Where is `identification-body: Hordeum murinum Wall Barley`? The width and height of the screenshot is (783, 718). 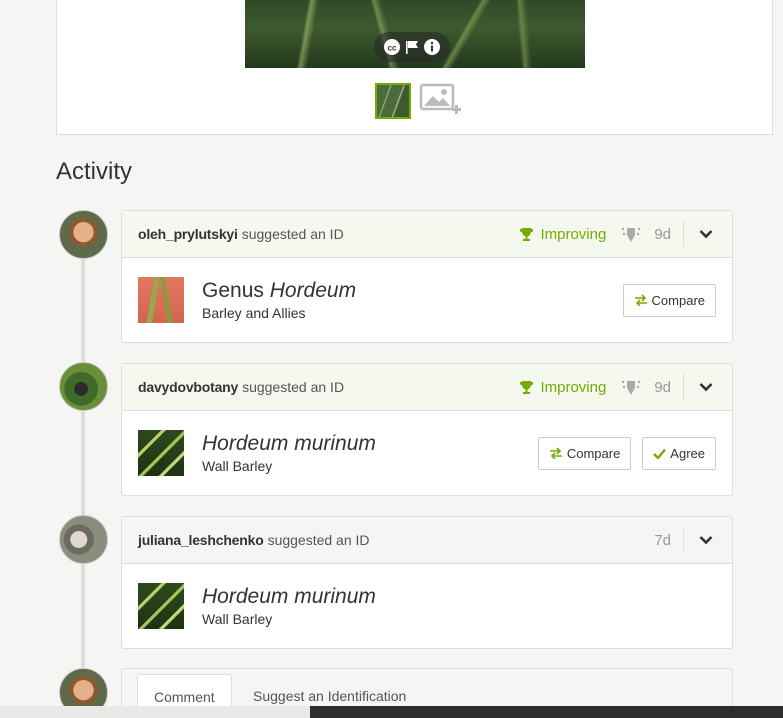 identification-body: Hordeum murinum Wall Barley is located at coordinates (427, 606).